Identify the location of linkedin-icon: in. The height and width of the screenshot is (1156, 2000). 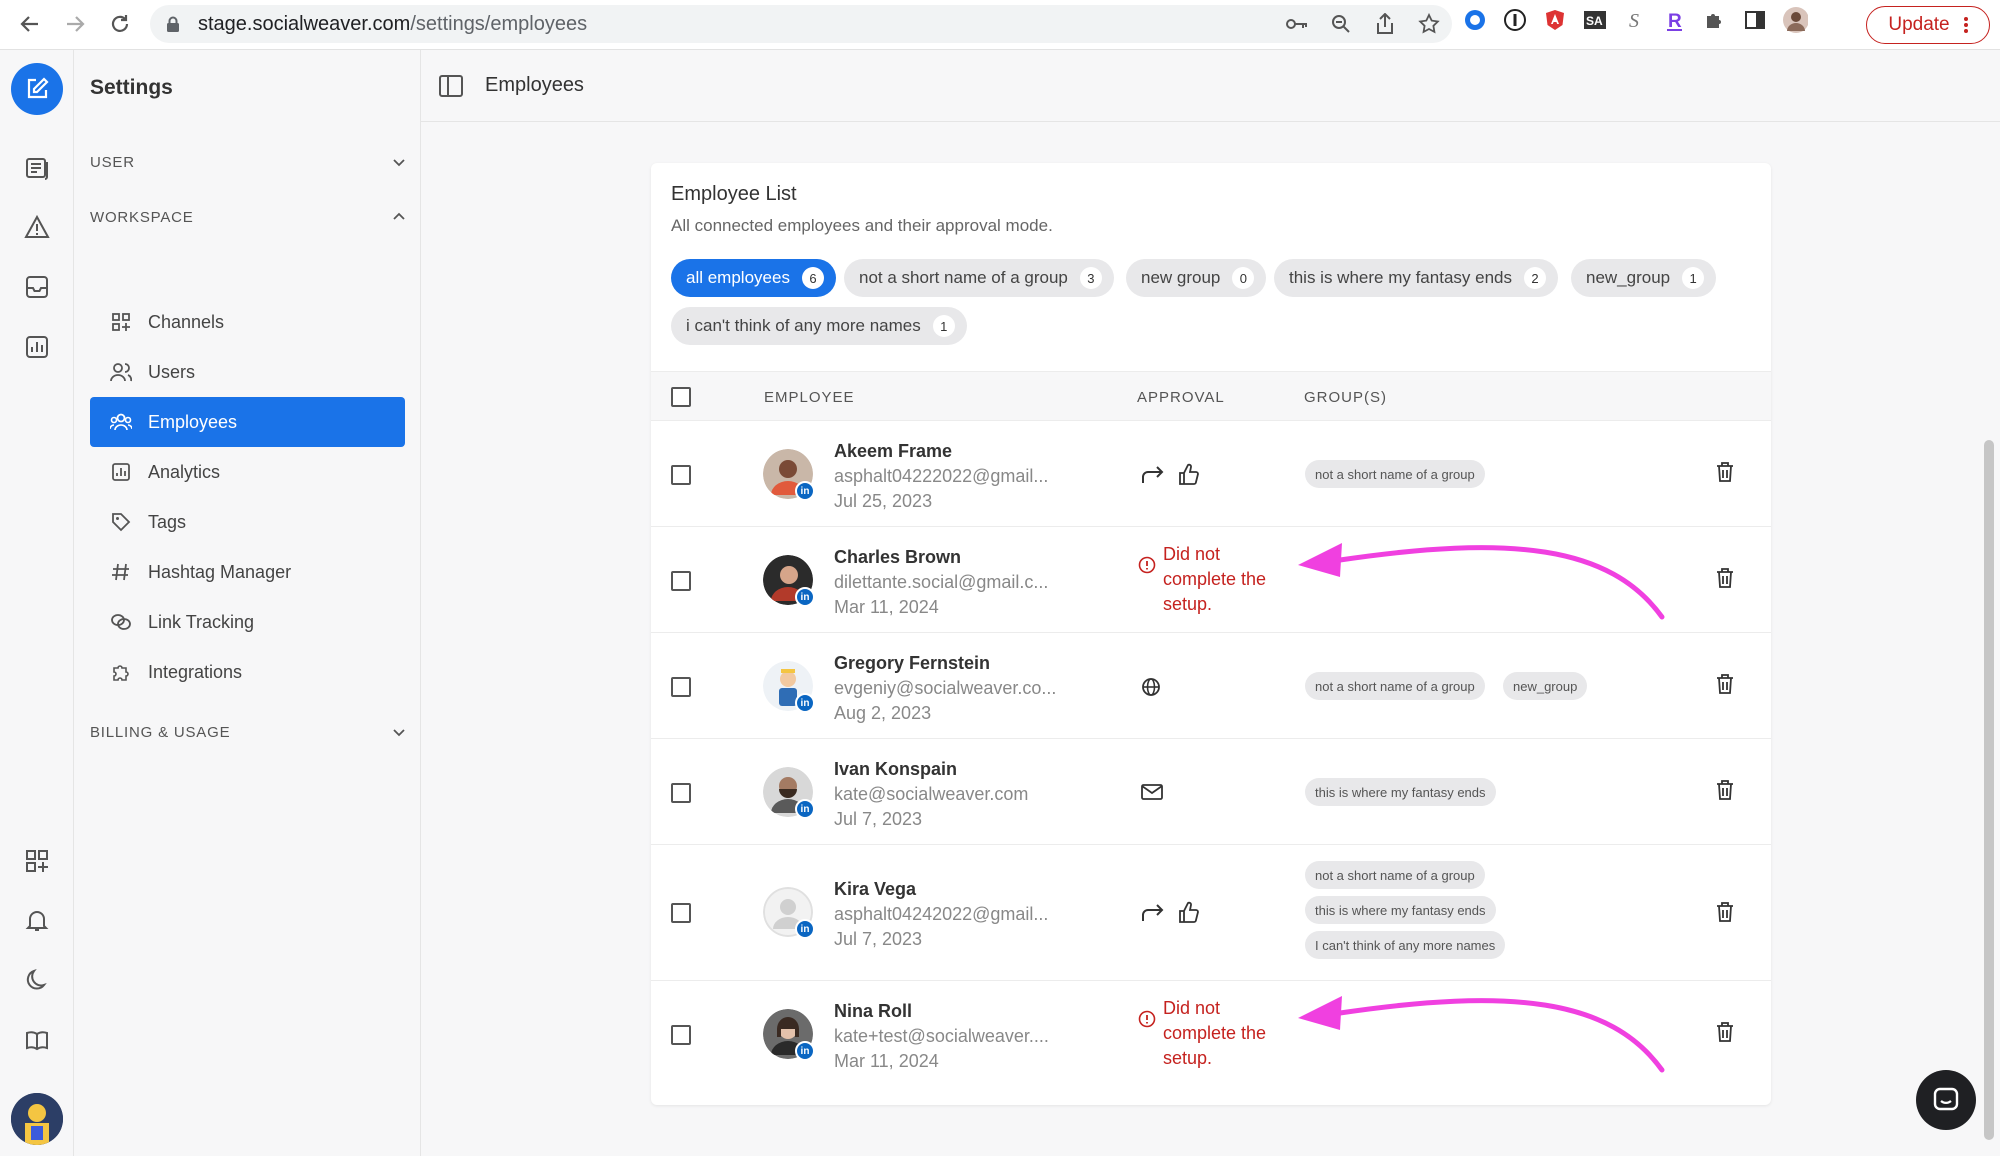
(805, 491).